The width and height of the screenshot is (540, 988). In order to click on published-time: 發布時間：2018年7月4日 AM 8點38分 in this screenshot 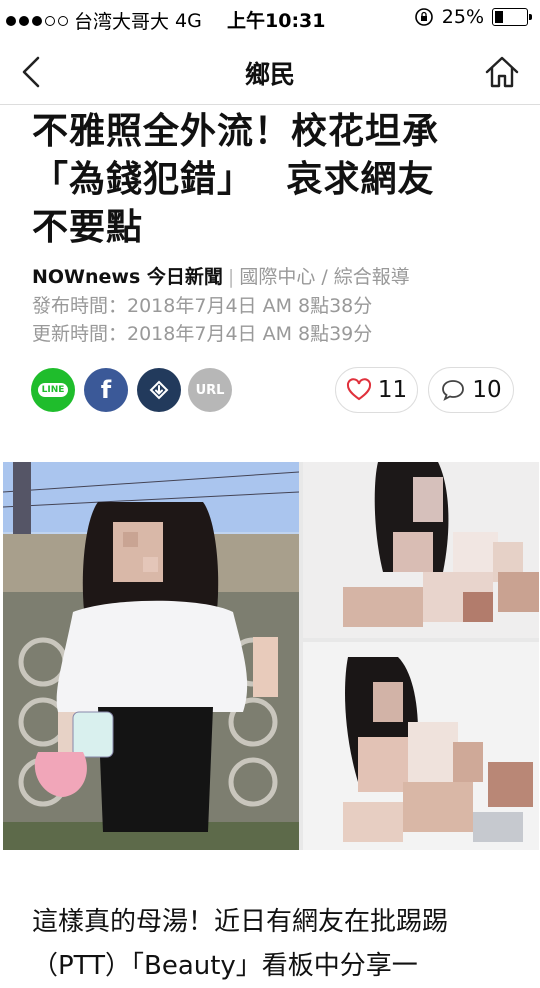, I will do `click(202, 306)`.